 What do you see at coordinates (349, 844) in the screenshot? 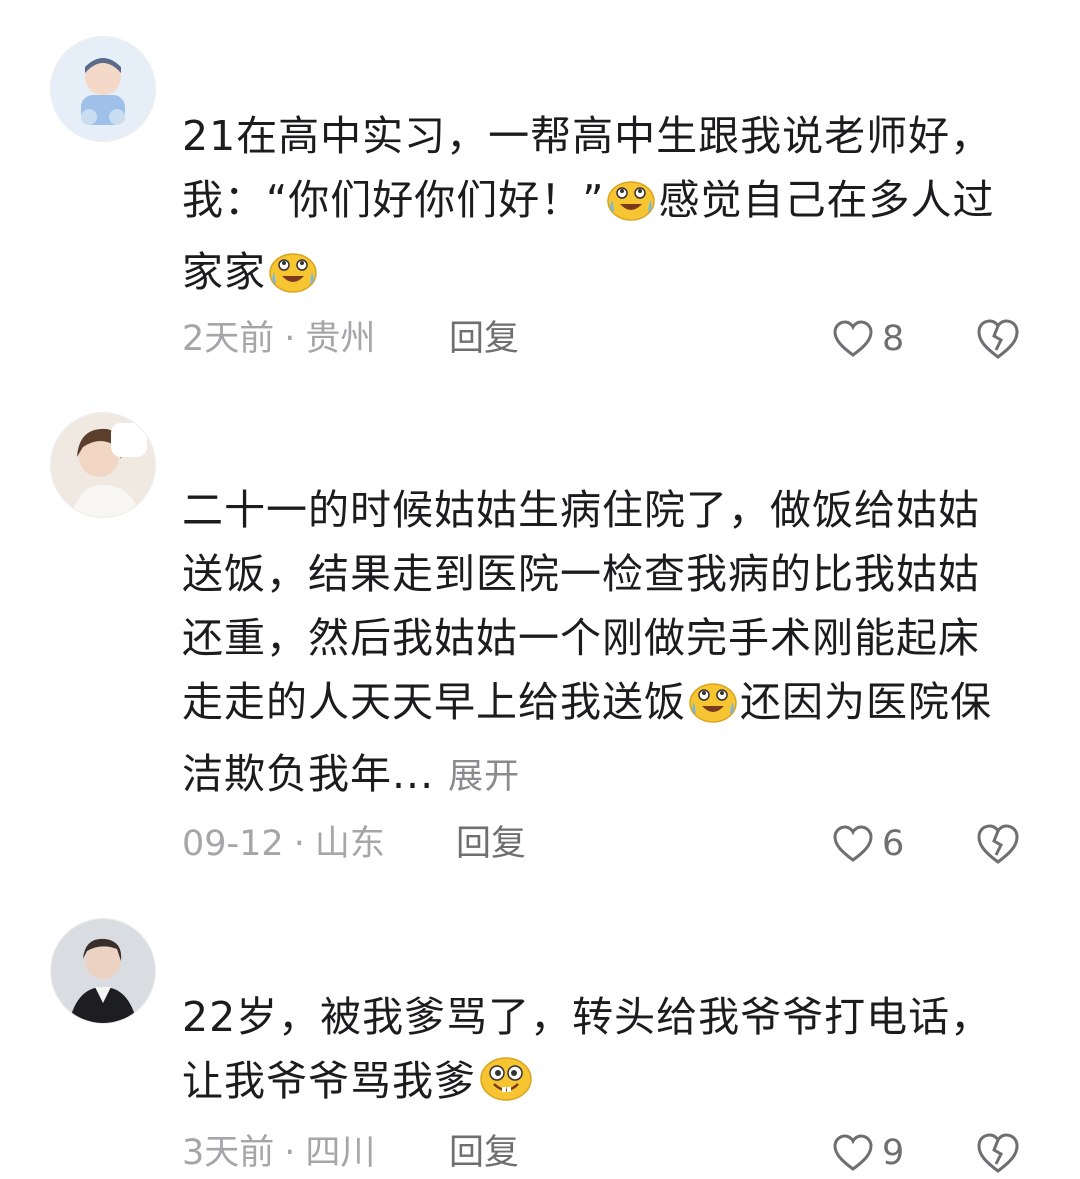
I see `comment-location: 山东` at bounding box center [349, 844].